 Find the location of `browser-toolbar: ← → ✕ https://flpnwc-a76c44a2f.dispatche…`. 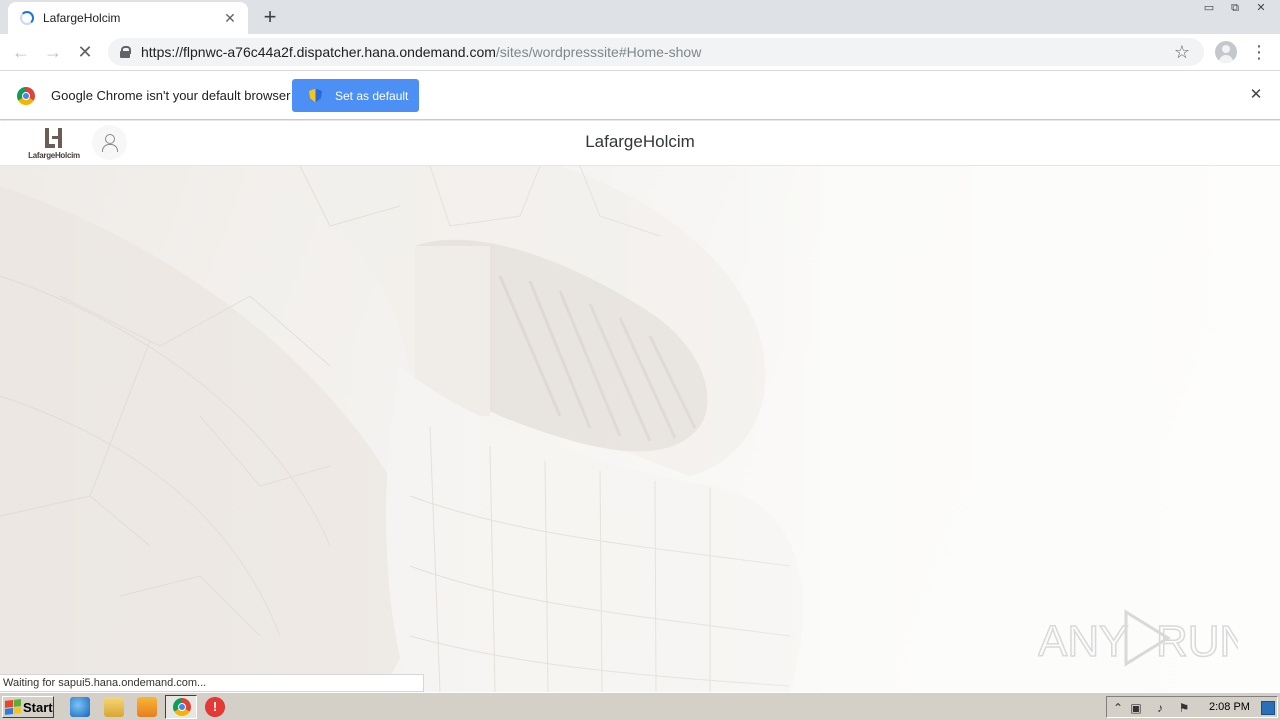

browser-toolbar: ← → ✕ https://flpnwc-a76c44a2f.dispatche… is located at coordinates (640, 52).